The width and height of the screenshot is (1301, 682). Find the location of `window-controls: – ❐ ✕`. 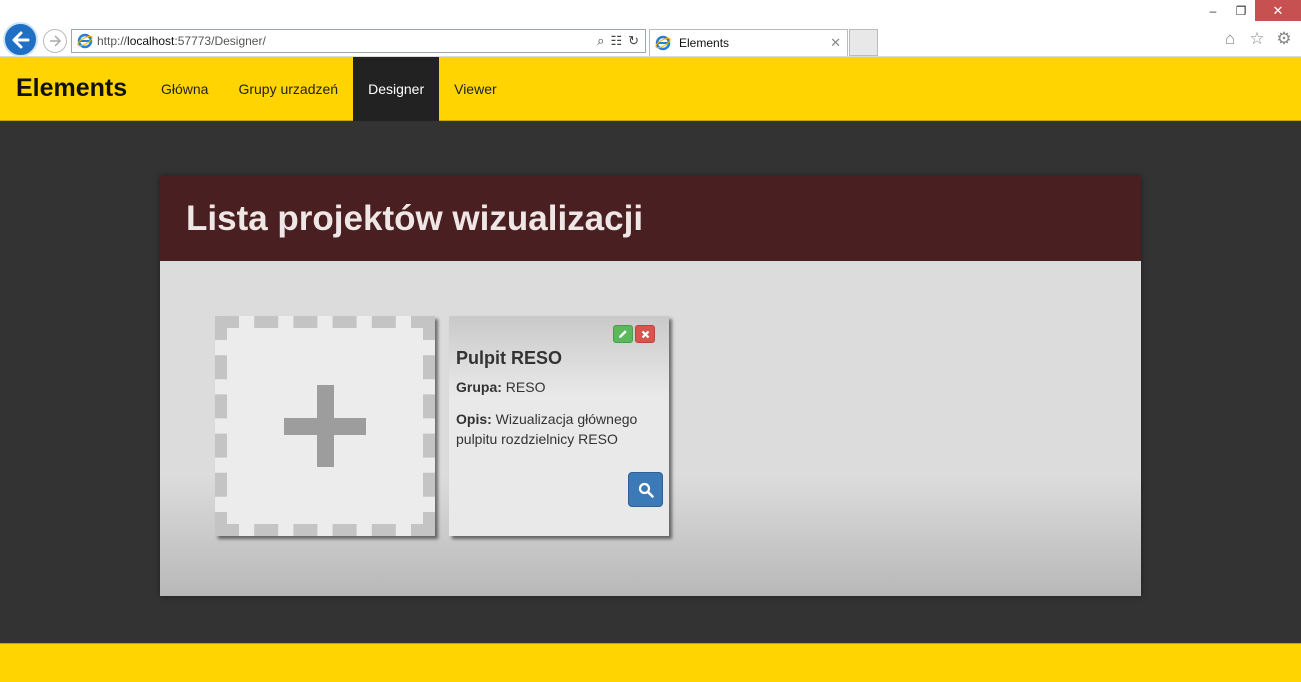

window-controls: – ❐ ✕ is located at coordinates (1250, 10).